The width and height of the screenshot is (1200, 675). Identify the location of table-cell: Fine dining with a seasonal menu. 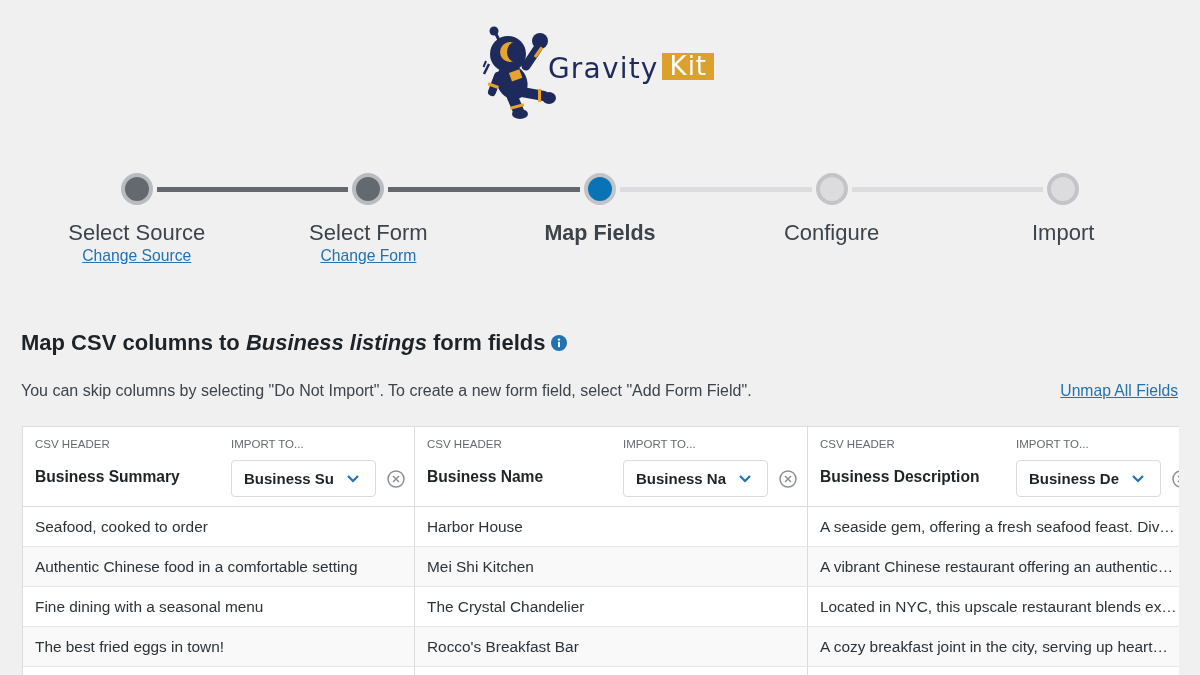
(219, 607).